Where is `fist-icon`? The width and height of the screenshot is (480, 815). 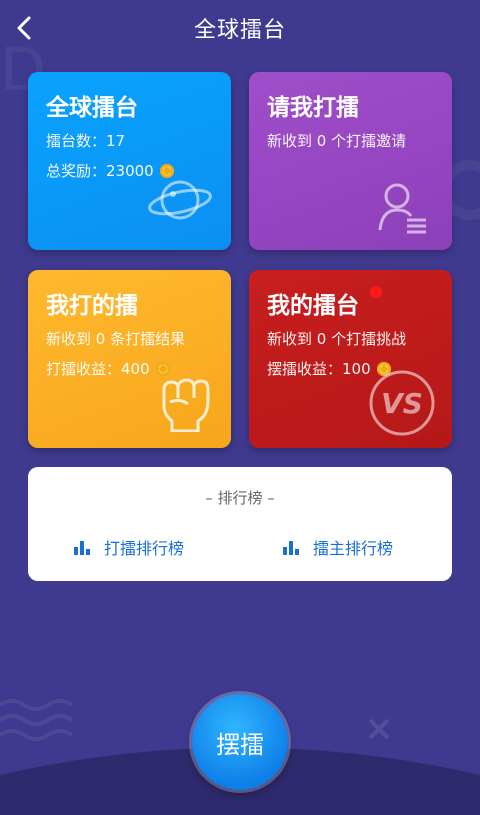
fist-icon is located at coordinates (186, 405).